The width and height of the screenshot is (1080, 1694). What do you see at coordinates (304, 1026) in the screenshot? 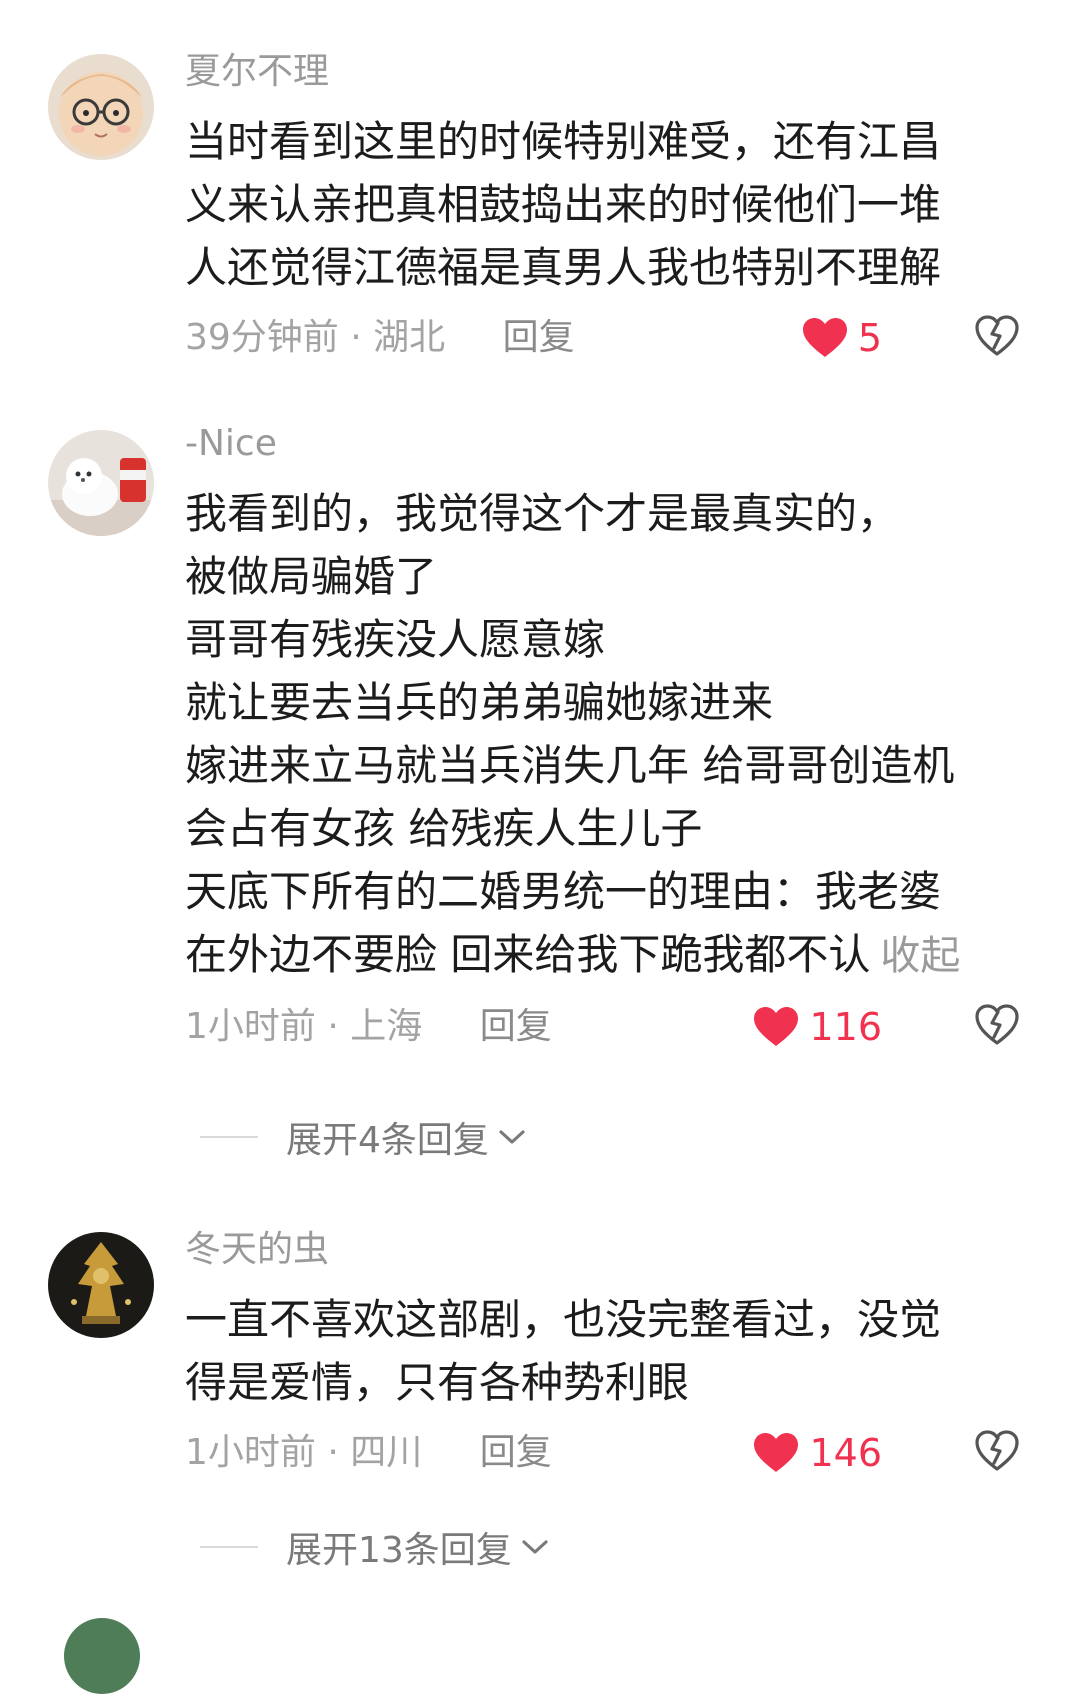
I see `time-location: 1小时前 · 上海` at bounding box center [304, 1026].